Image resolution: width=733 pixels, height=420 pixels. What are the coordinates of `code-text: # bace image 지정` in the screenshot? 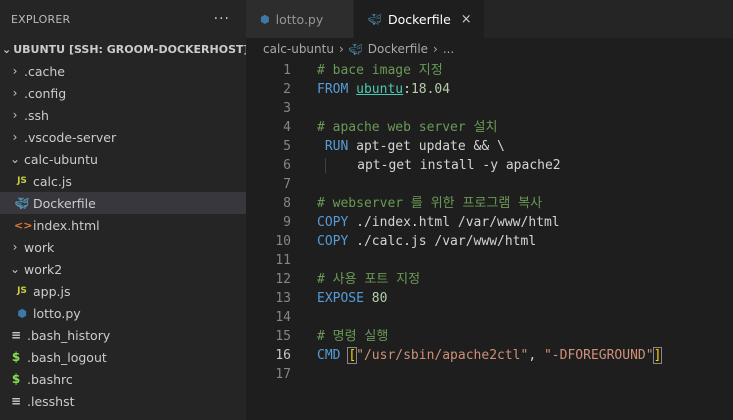 It's located at (380, 70).